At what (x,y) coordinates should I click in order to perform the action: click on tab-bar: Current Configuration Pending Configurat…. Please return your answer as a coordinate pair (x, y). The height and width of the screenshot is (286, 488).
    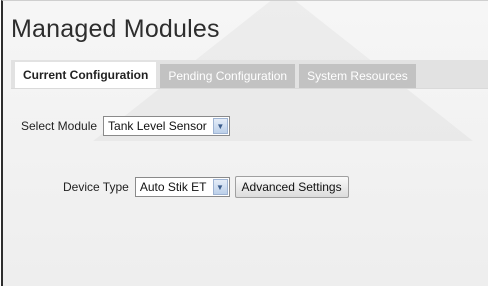
    Looking at the image, I should click on (249, 74).